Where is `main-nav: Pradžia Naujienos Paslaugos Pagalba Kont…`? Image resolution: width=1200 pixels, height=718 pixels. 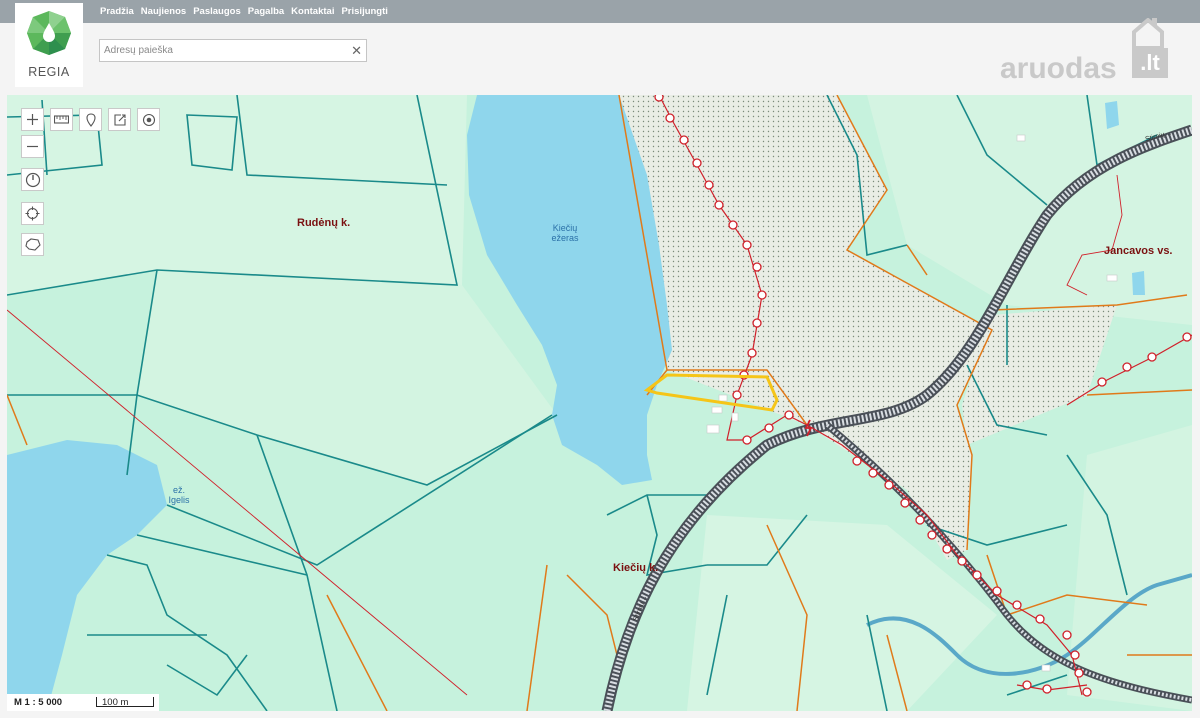 main-nav: Pradžia Naujienos Paslaugos Pagalba Kont… is located at coordinates (244, 11).